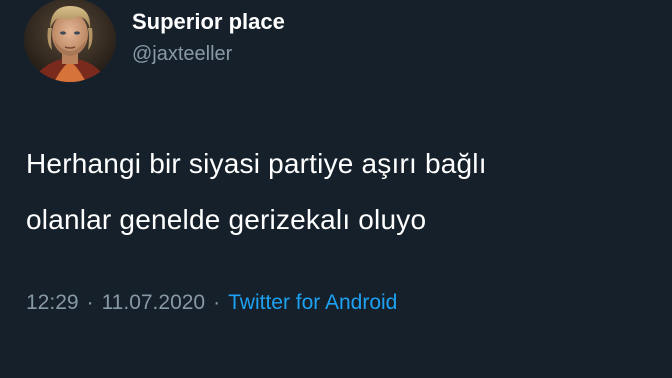 This screenshot has height=378, width=672. I want to click on avatar-image, so click(70, 41).